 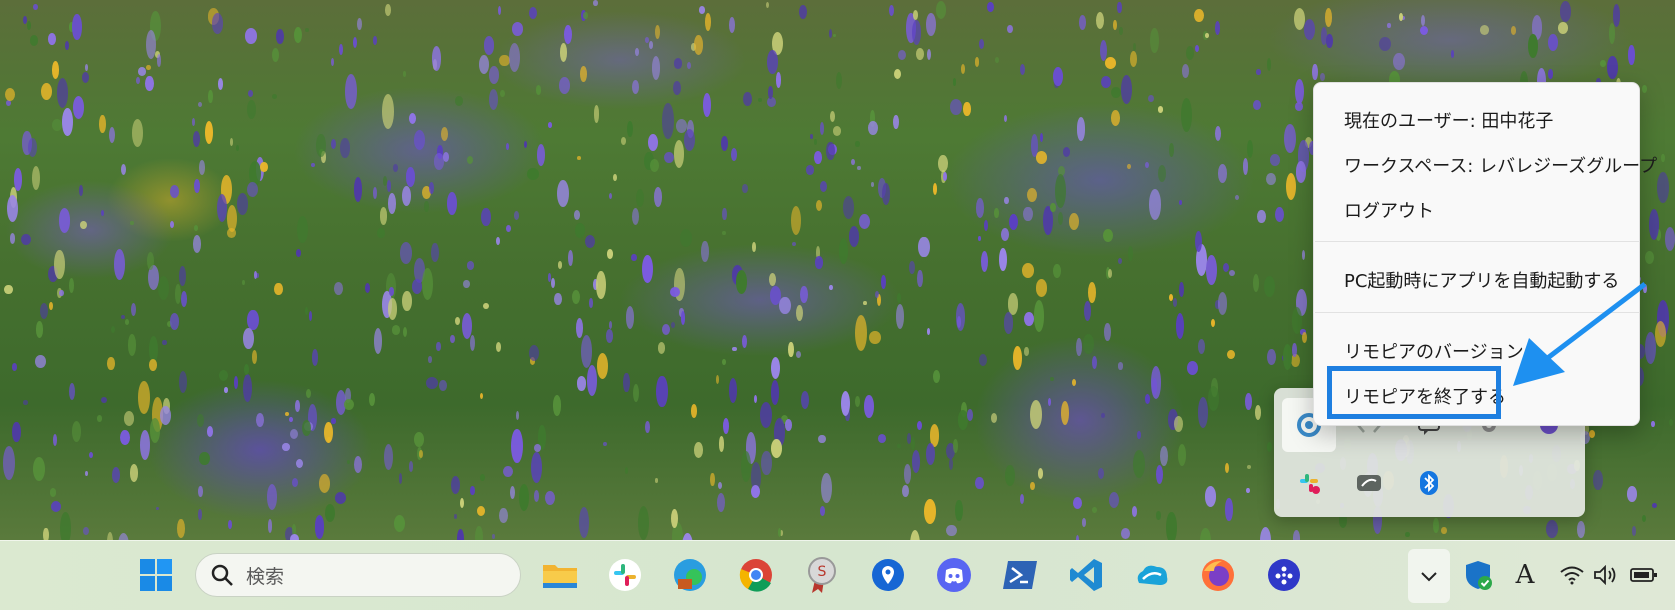 What do you see at coordinates (888, 575) in the screenshot?
I see `map-pin-app-icon` at bounding box center [888, 575].